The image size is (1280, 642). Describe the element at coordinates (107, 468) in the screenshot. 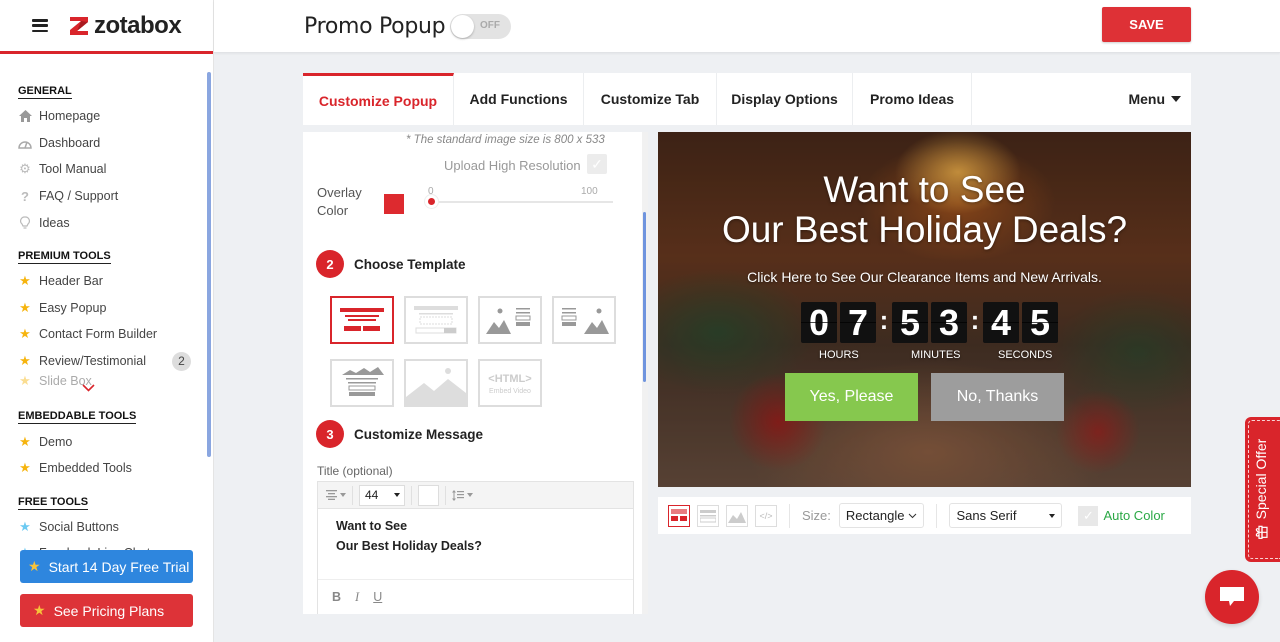

I see `sidebar-item-embedded-tools: ★ Embedded Tools` at that location.